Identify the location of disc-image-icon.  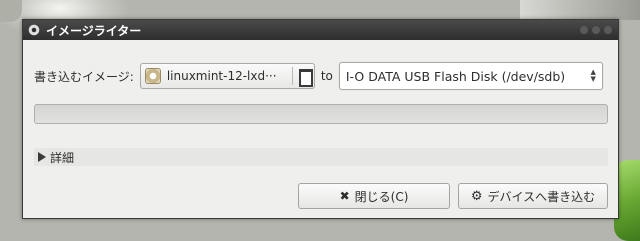
(152, 76).